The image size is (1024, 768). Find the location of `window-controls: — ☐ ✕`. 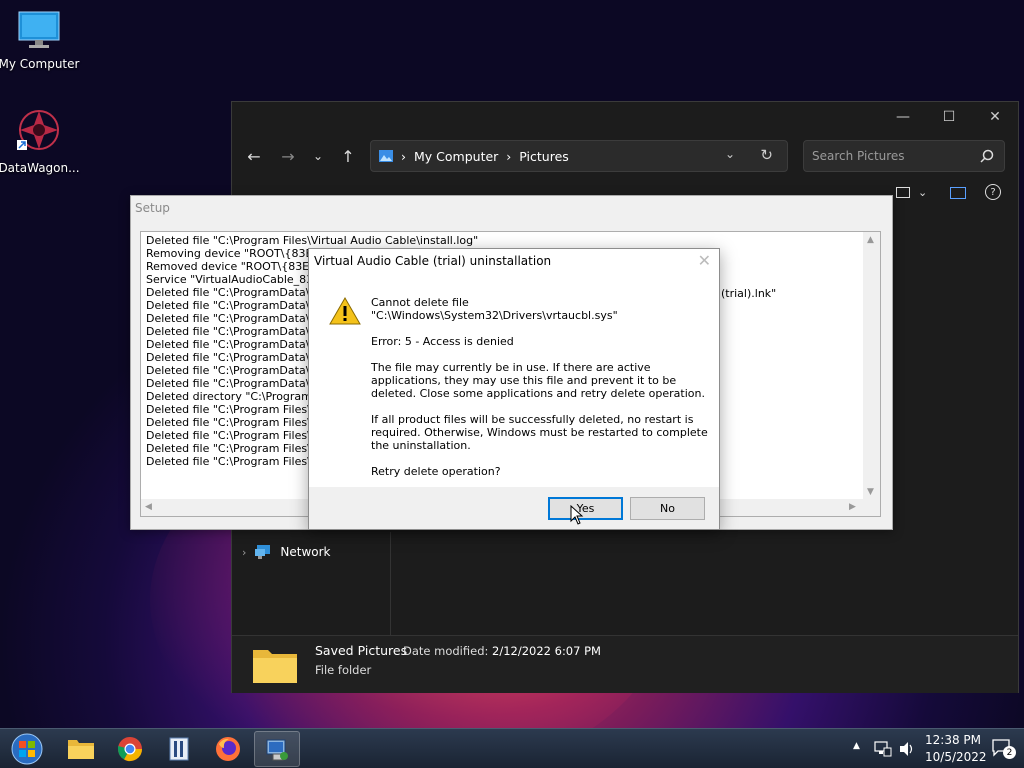

window-controls: — ☐ ✕ is located at coordinates (949, 118).